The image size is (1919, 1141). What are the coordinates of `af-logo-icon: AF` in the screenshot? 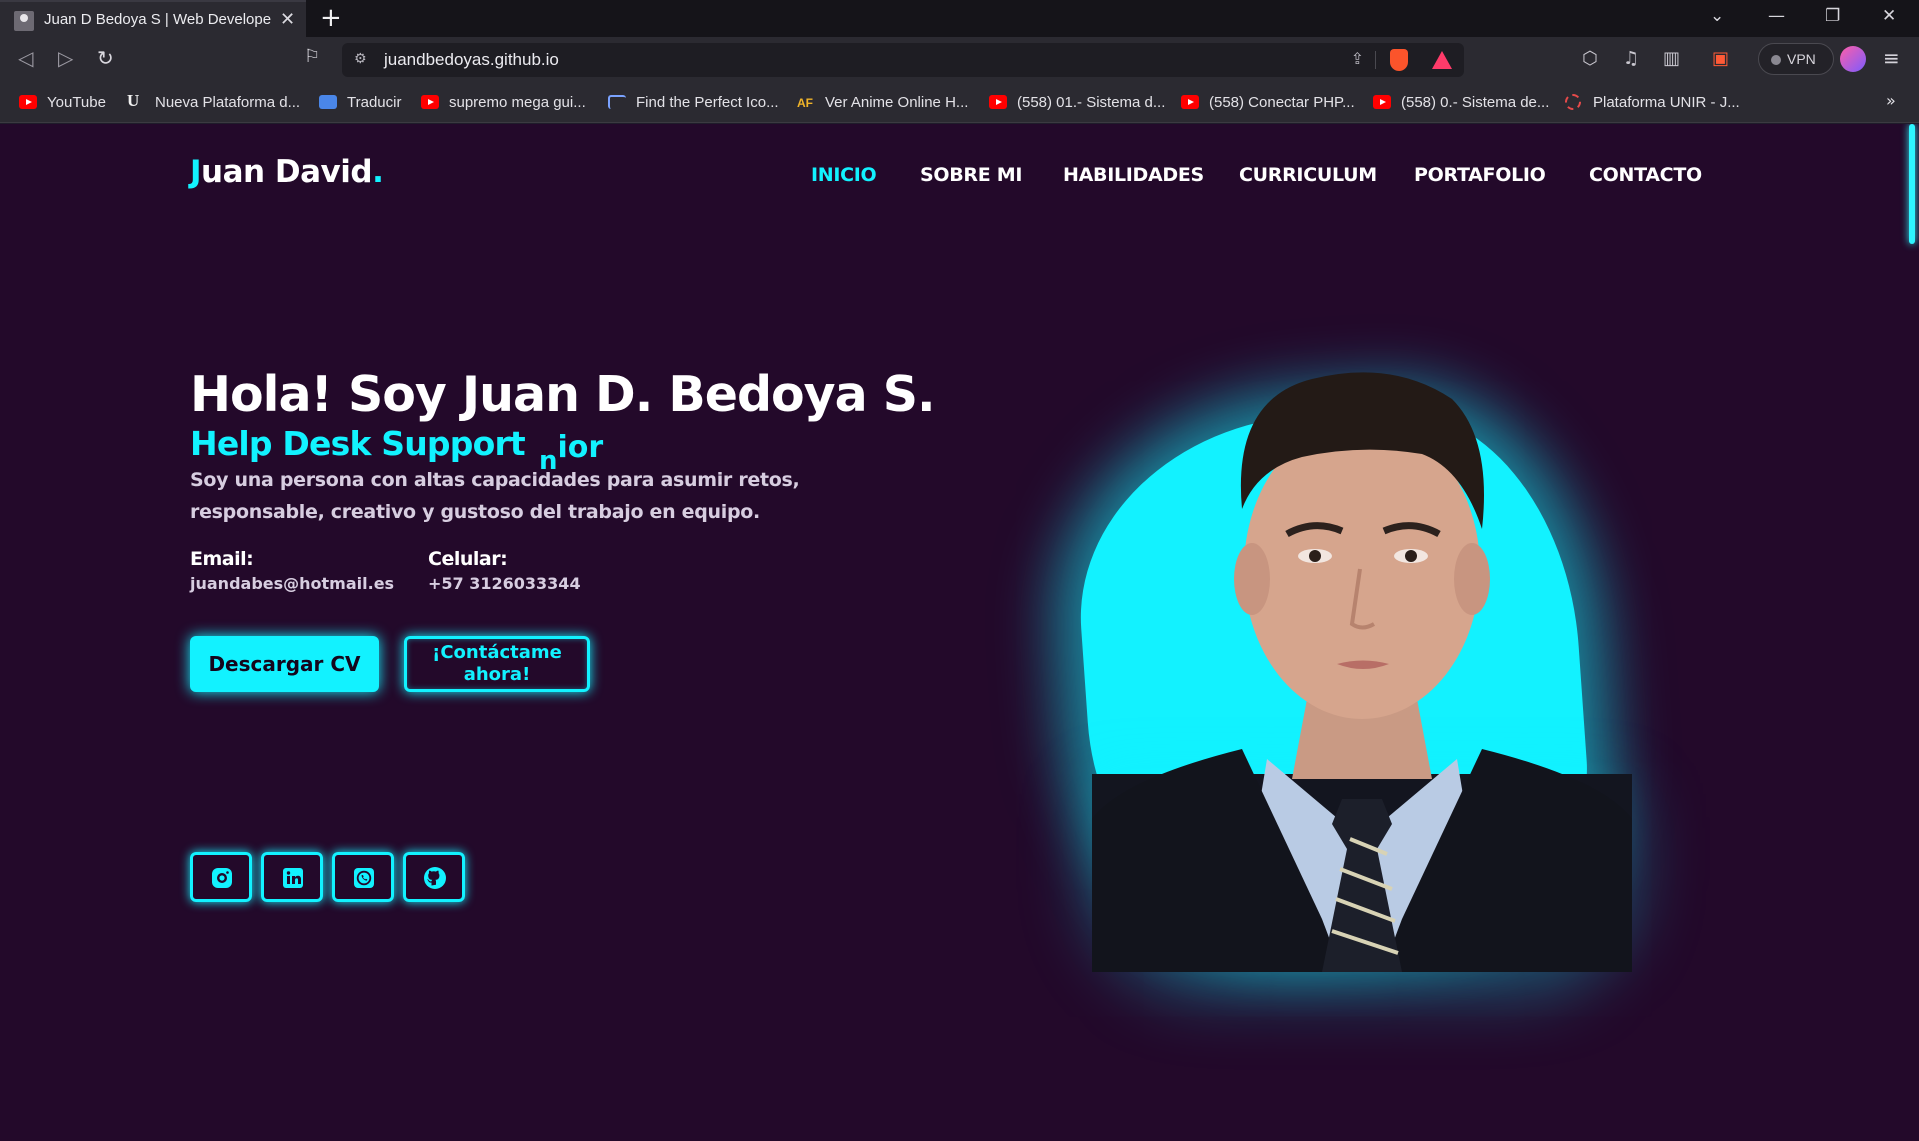 It's located at (805, 103).